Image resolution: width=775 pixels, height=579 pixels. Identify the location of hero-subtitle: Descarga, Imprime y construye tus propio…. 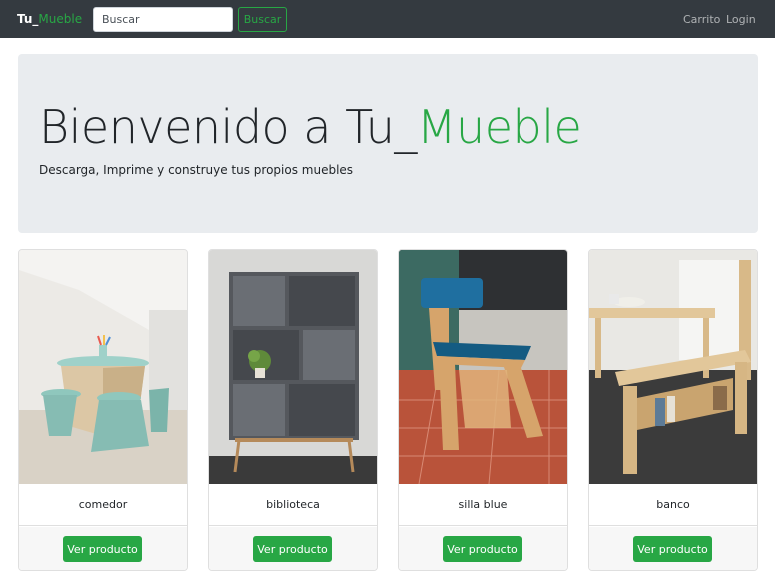
(196, 170).